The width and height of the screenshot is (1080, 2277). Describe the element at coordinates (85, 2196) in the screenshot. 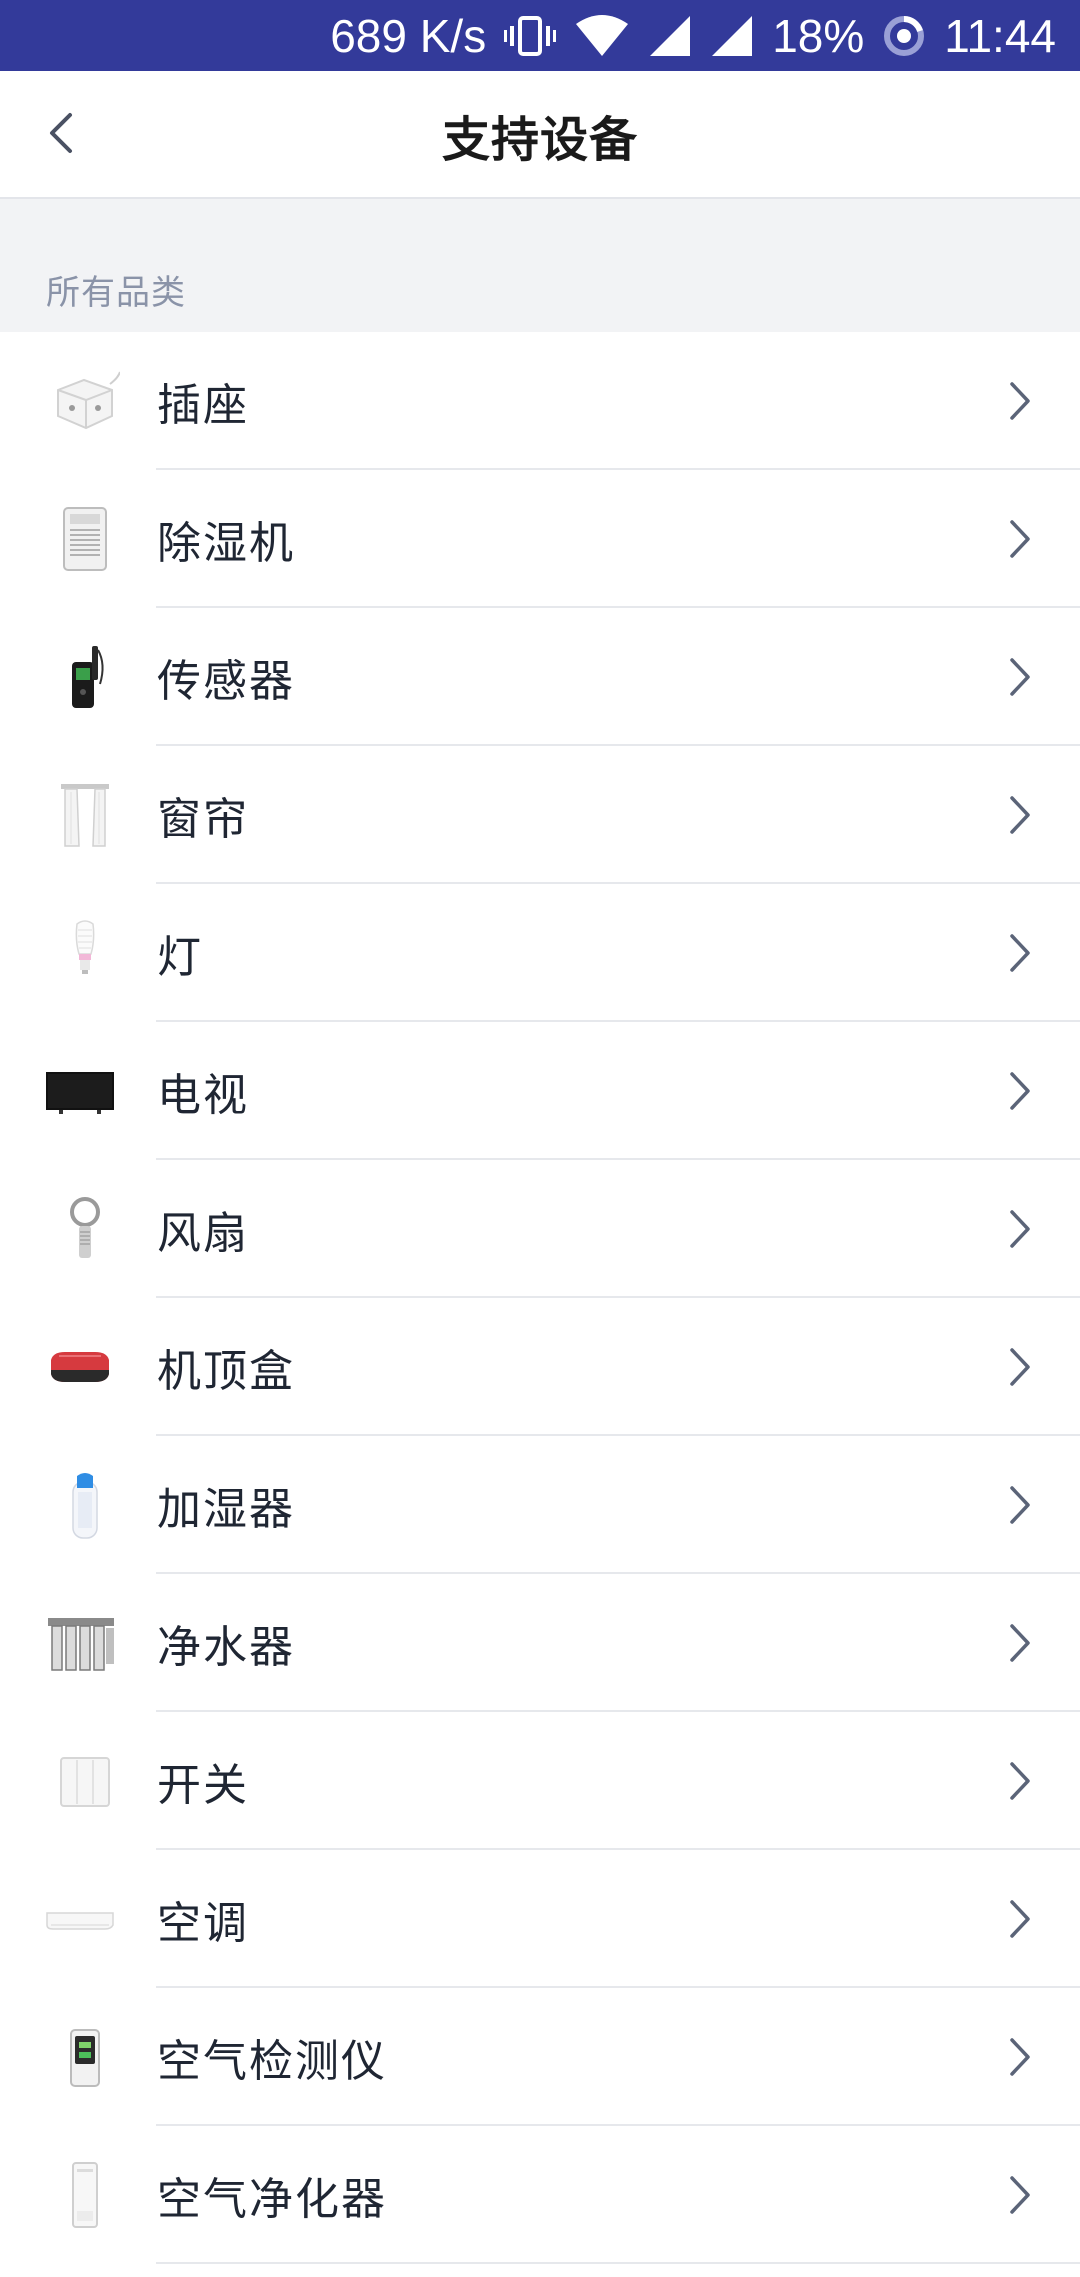

I see `air-purifier-icon` at that location.